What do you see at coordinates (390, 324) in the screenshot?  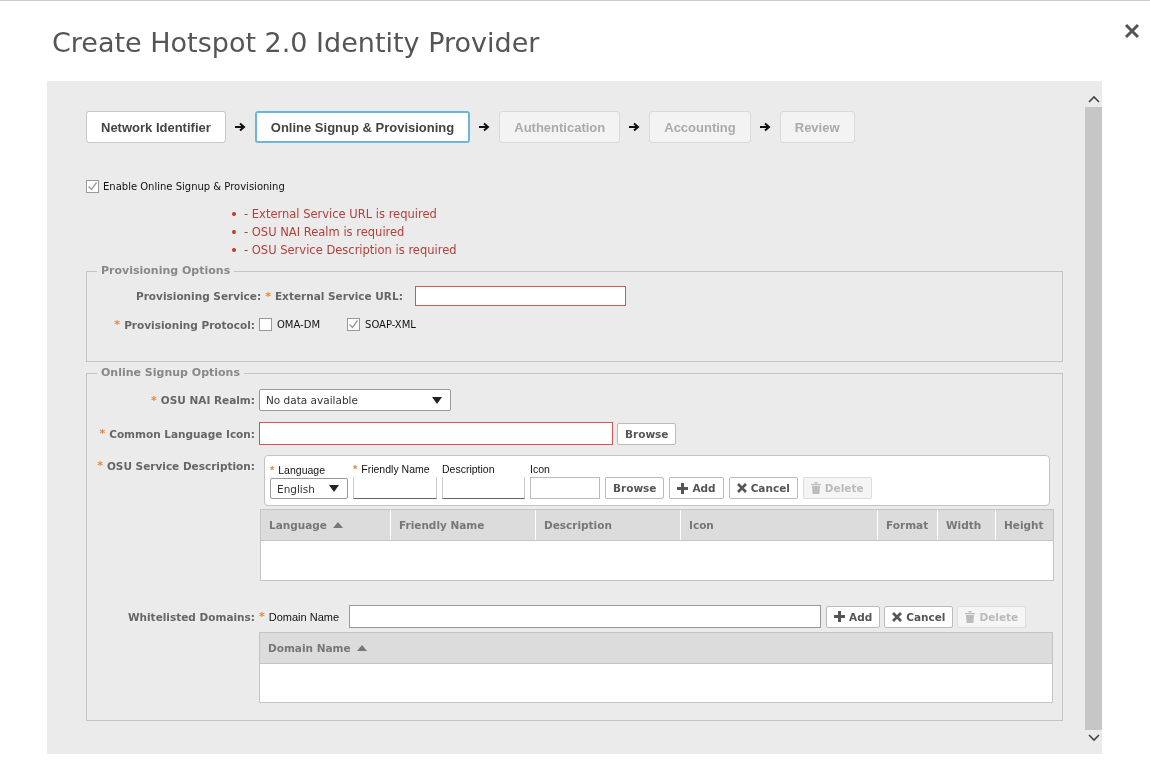 I see `checkbox-label: SOAP-XML` at bounding box center [390, 324].